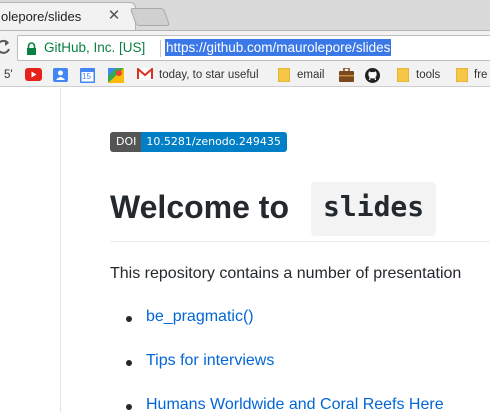  I want to click on bookmark-label: tools, so click(428, 75).